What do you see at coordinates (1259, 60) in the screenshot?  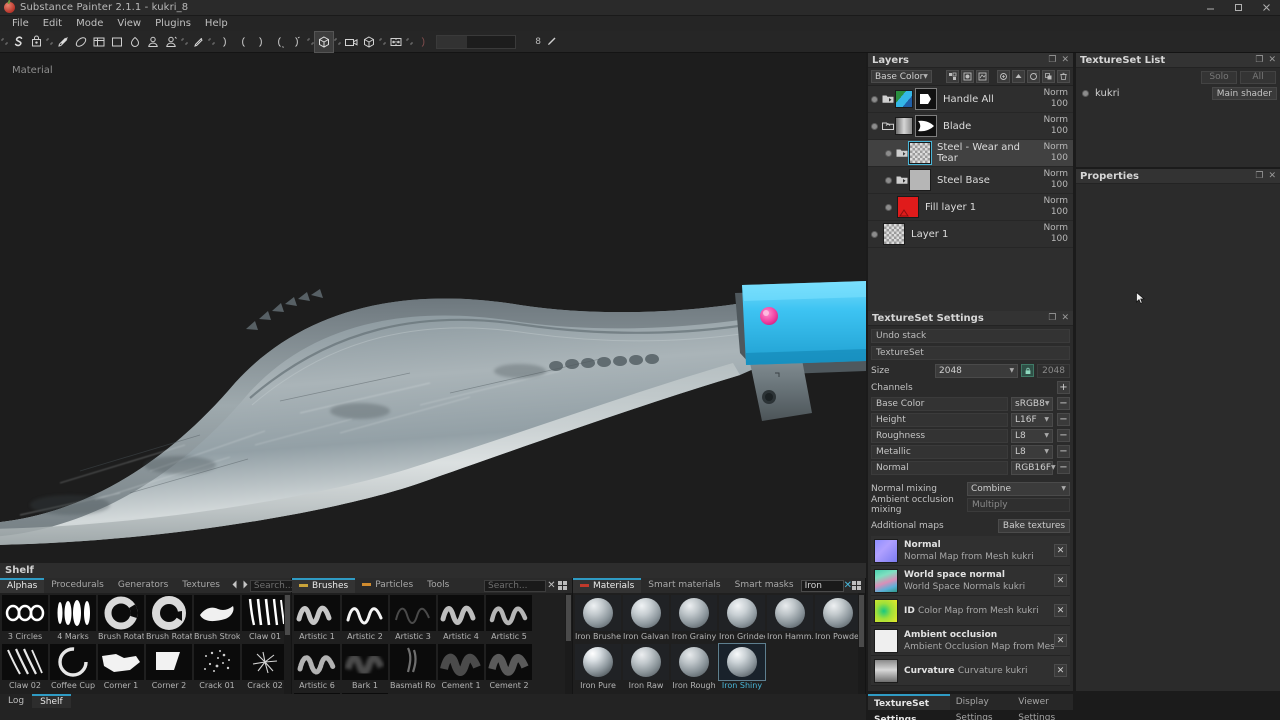 I see `textureset-list-float-button: ❐` at bounding box center [1259, 60].